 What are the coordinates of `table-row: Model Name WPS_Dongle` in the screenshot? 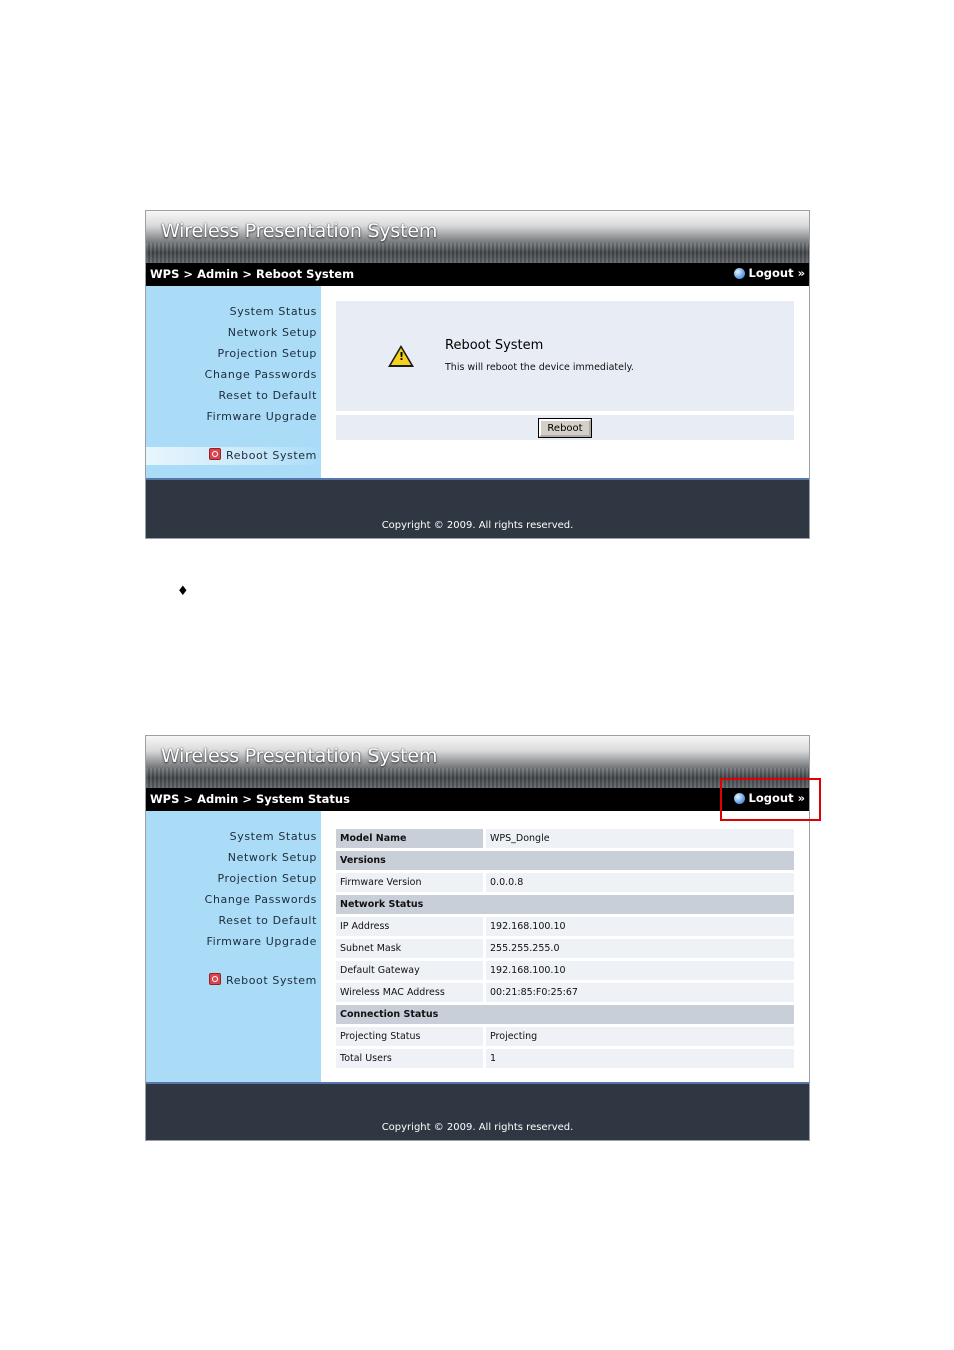 It's located at (565, 838).